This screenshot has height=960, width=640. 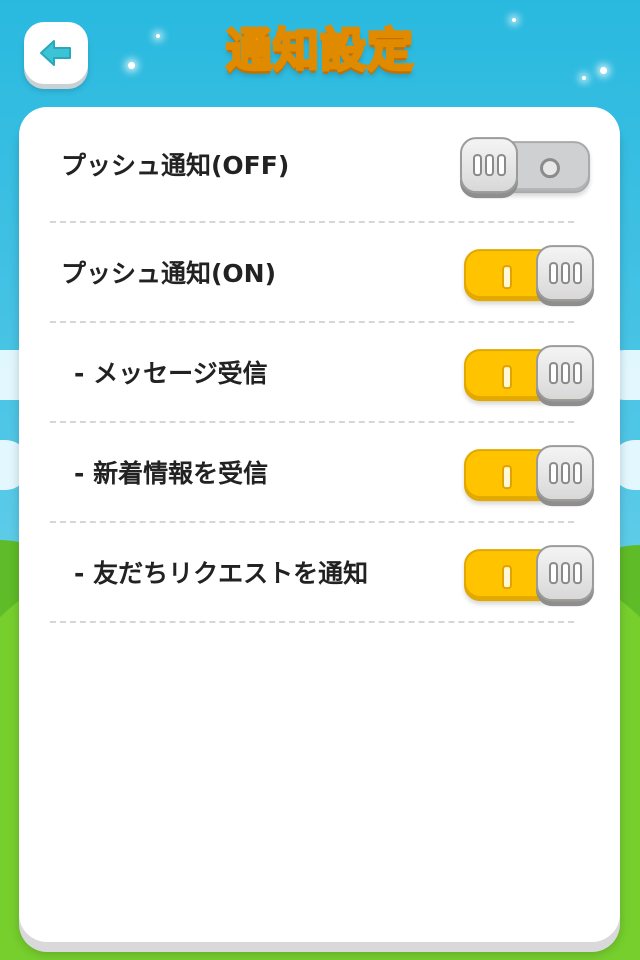 What do you see at coordinates (171, 473) in the screenshot?
I see `setting-label: - 新着情報を受信` at bounding box center [171, 473].